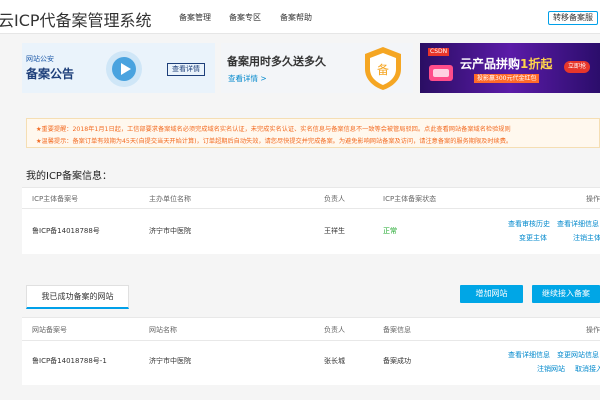  What do you see at coordinates (577, 67) in the screenshot?
I see `banner-sale-action: 立即抢` at bounding box center [577, 67].